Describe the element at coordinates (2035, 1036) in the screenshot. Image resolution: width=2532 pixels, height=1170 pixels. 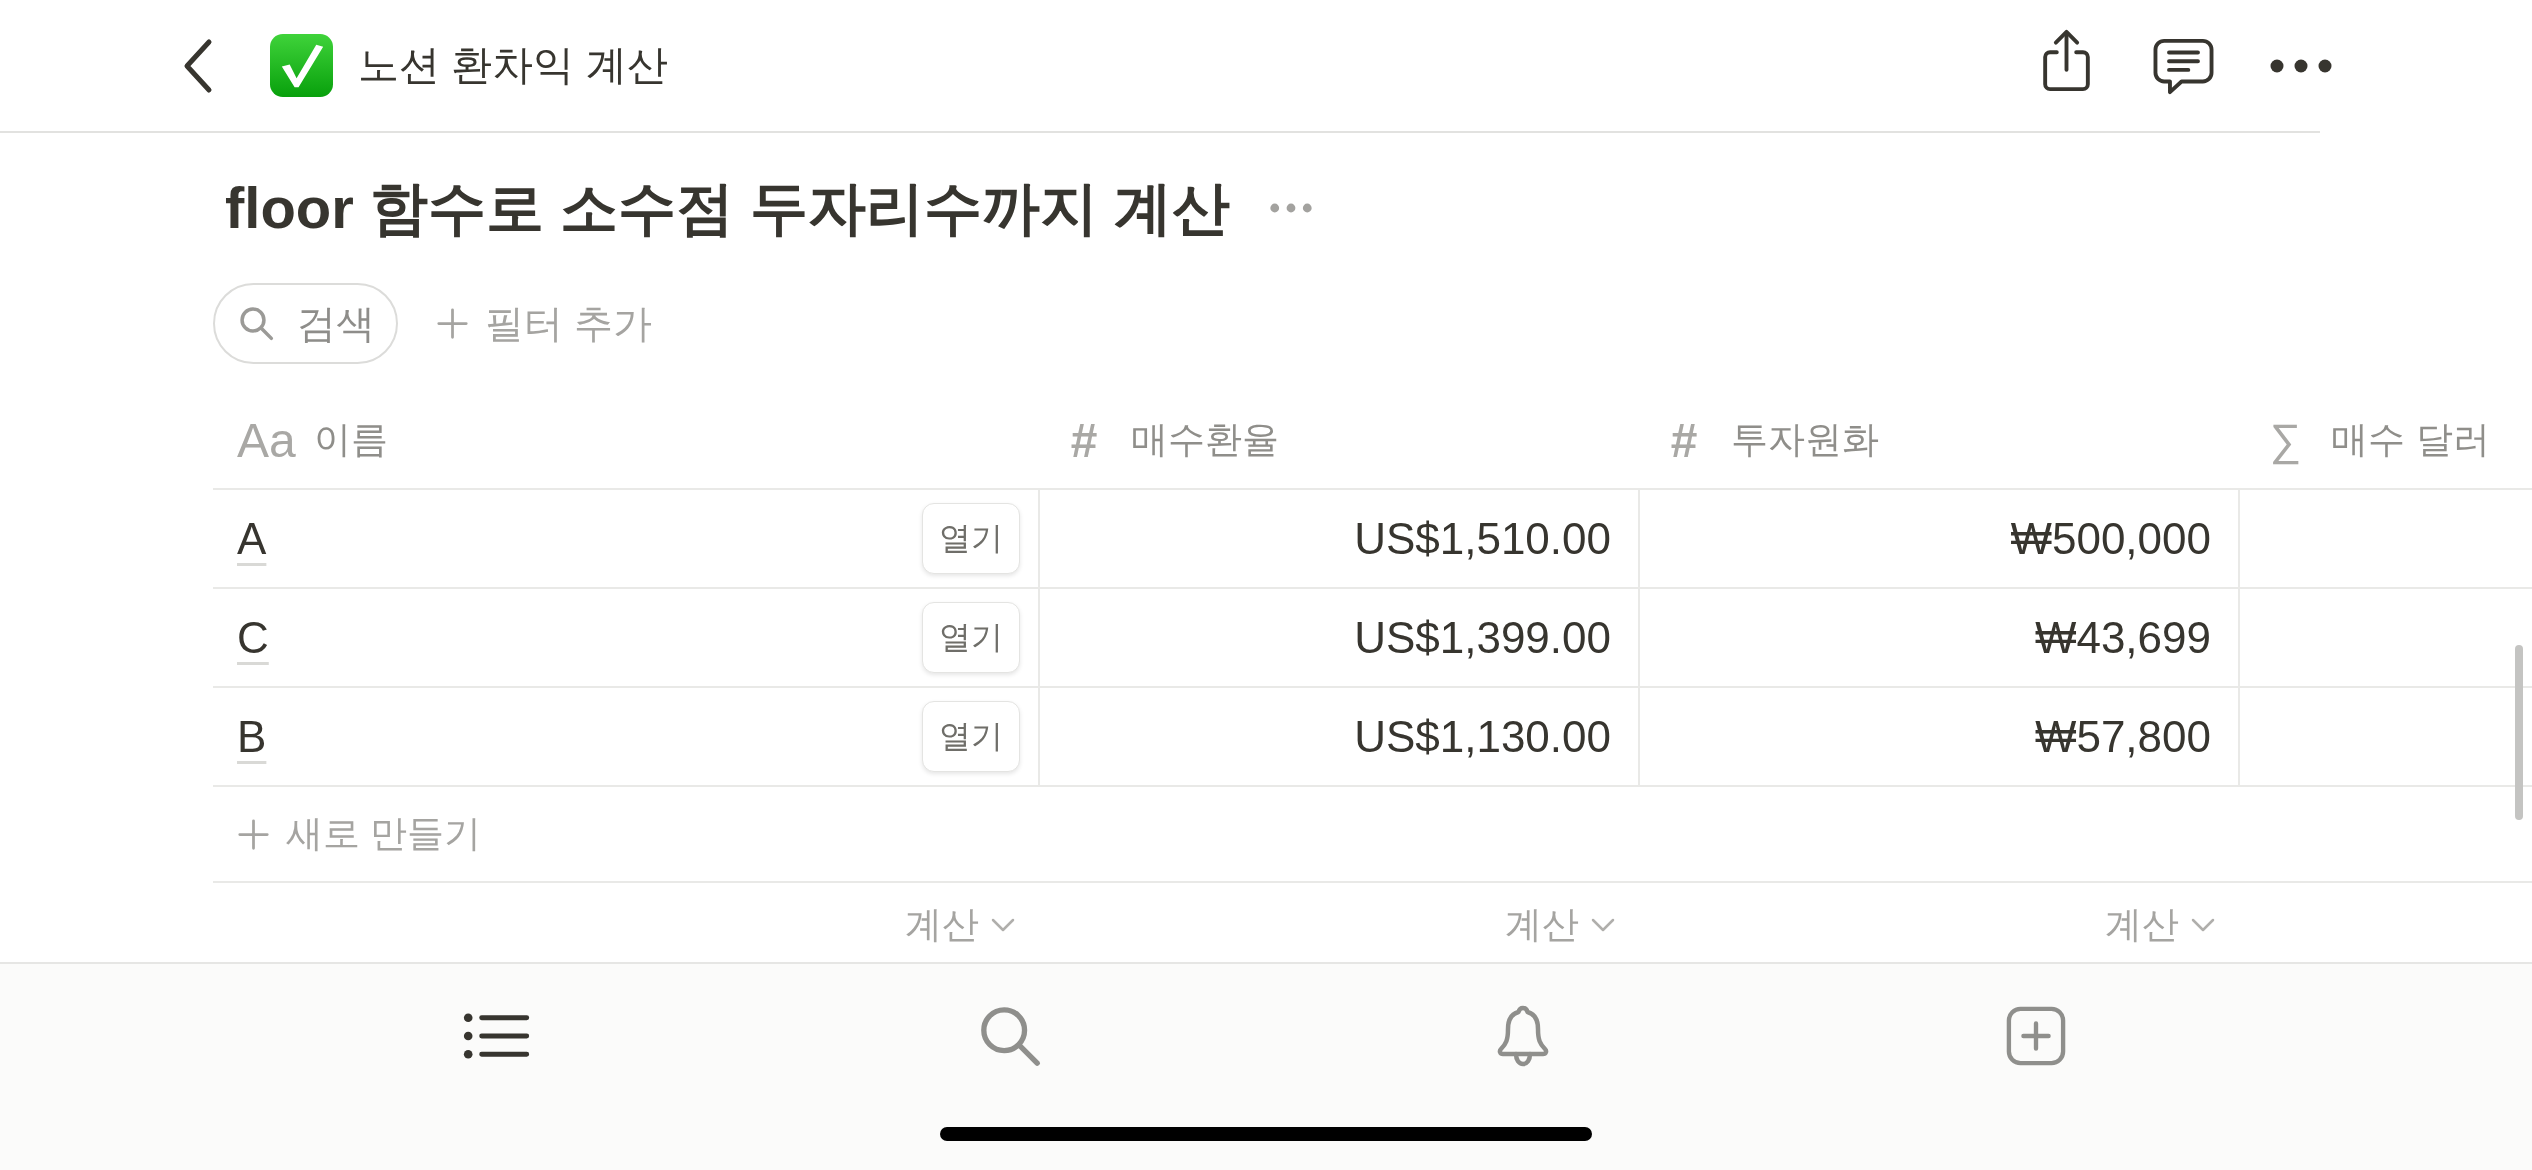
I see `plus-square-icon` at that location.